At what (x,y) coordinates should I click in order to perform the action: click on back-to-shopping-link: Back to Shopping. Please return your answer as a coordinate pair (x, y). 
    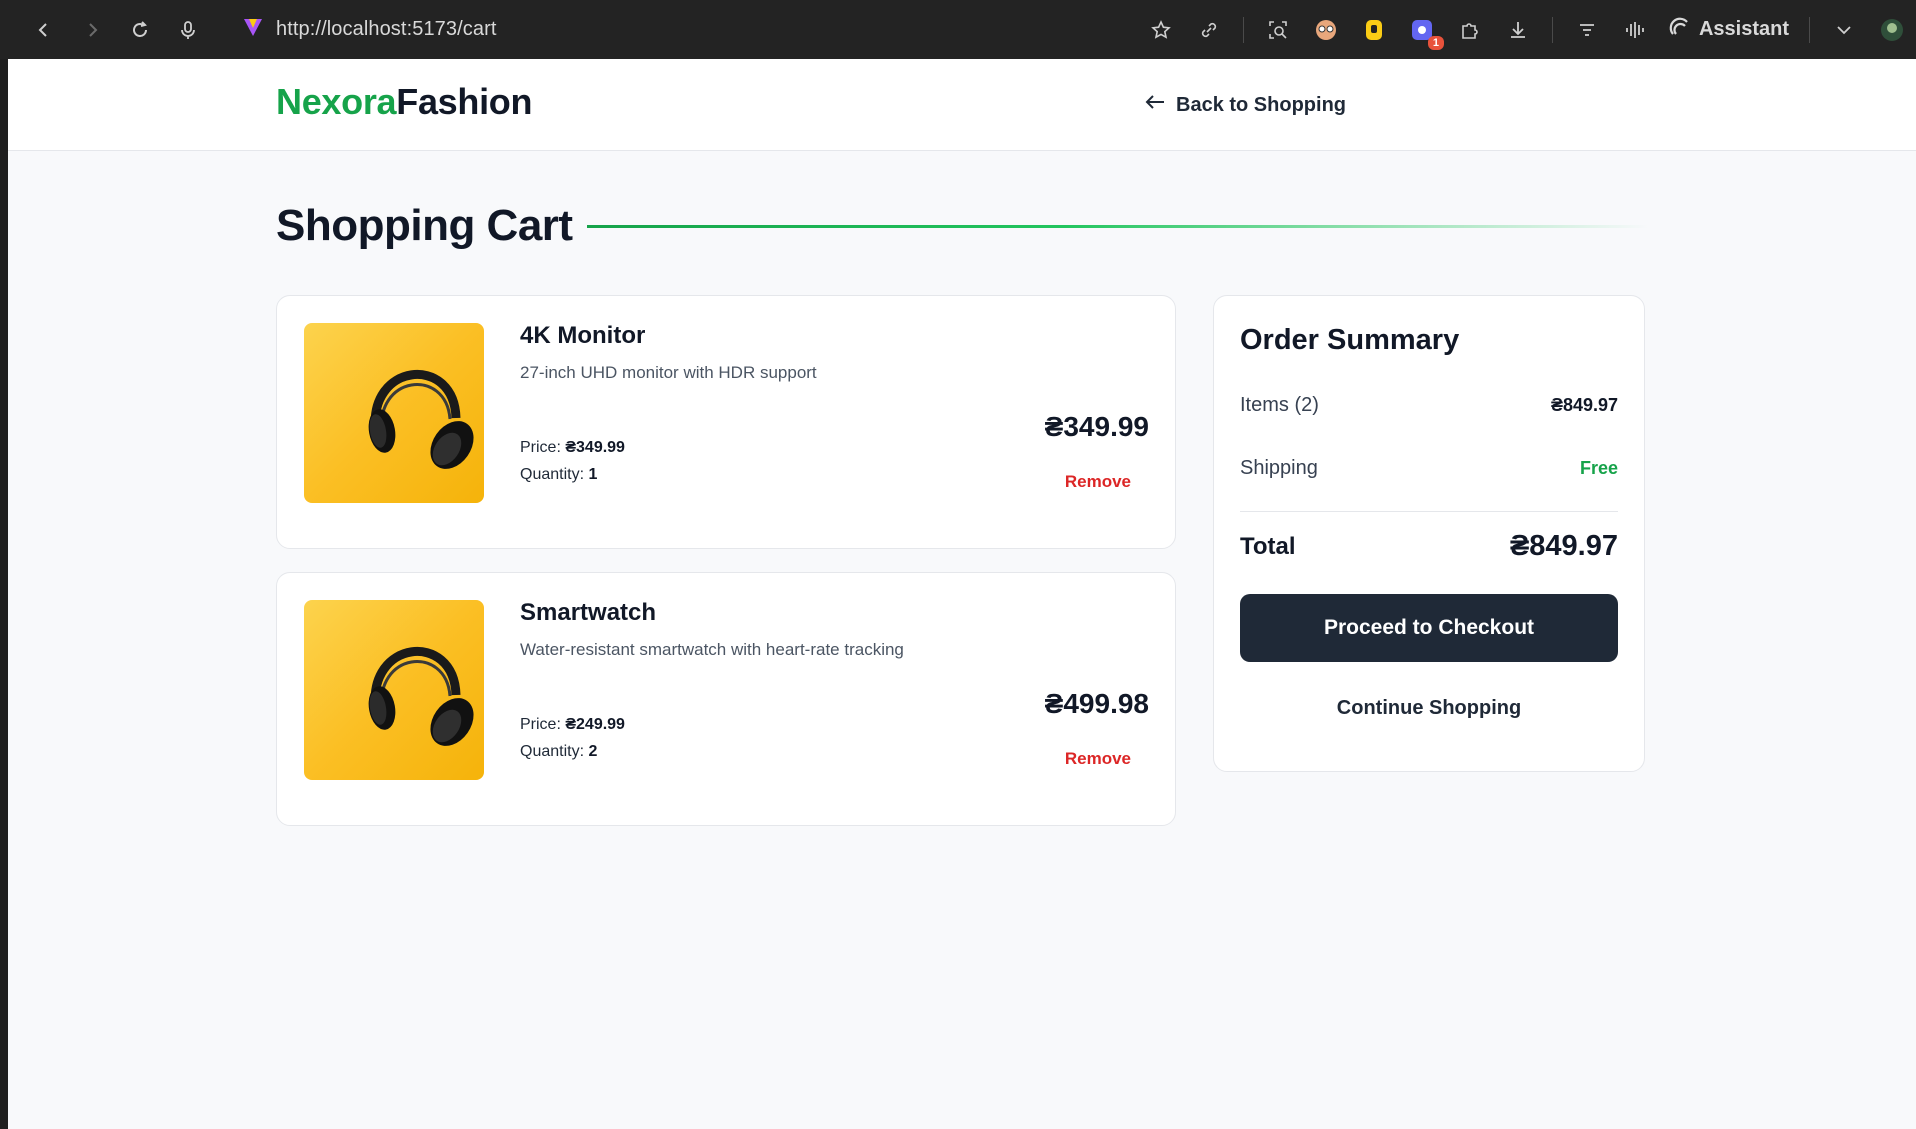
    Looking at the image, I should click on (1245, 105).